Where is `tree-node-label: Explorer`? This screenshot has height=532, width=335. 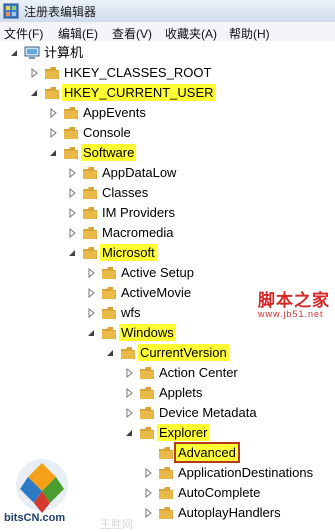
tree-node-label: Explorer is located at coordinates (183, 432).